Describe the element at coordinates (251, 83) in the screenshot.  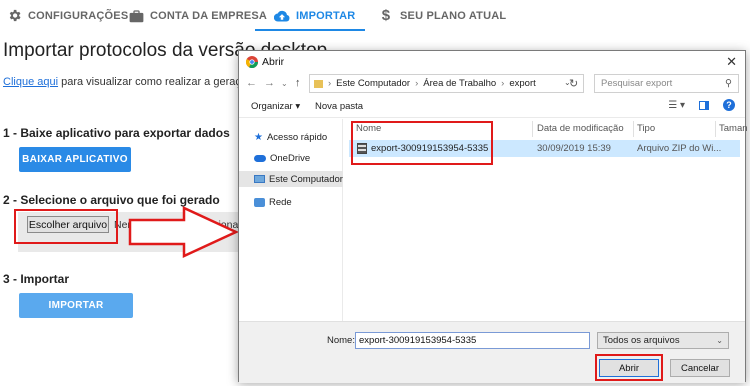
I see `back-arrow-icon: ←` at that location.